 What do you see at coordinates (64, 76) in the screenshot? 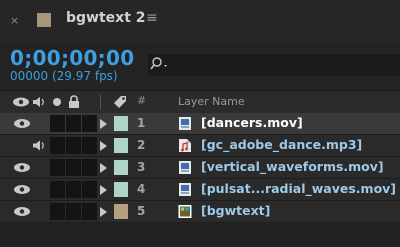
I see `frame-count-display: 00000 (29.97 fps)` at bounding box center [64, 76].